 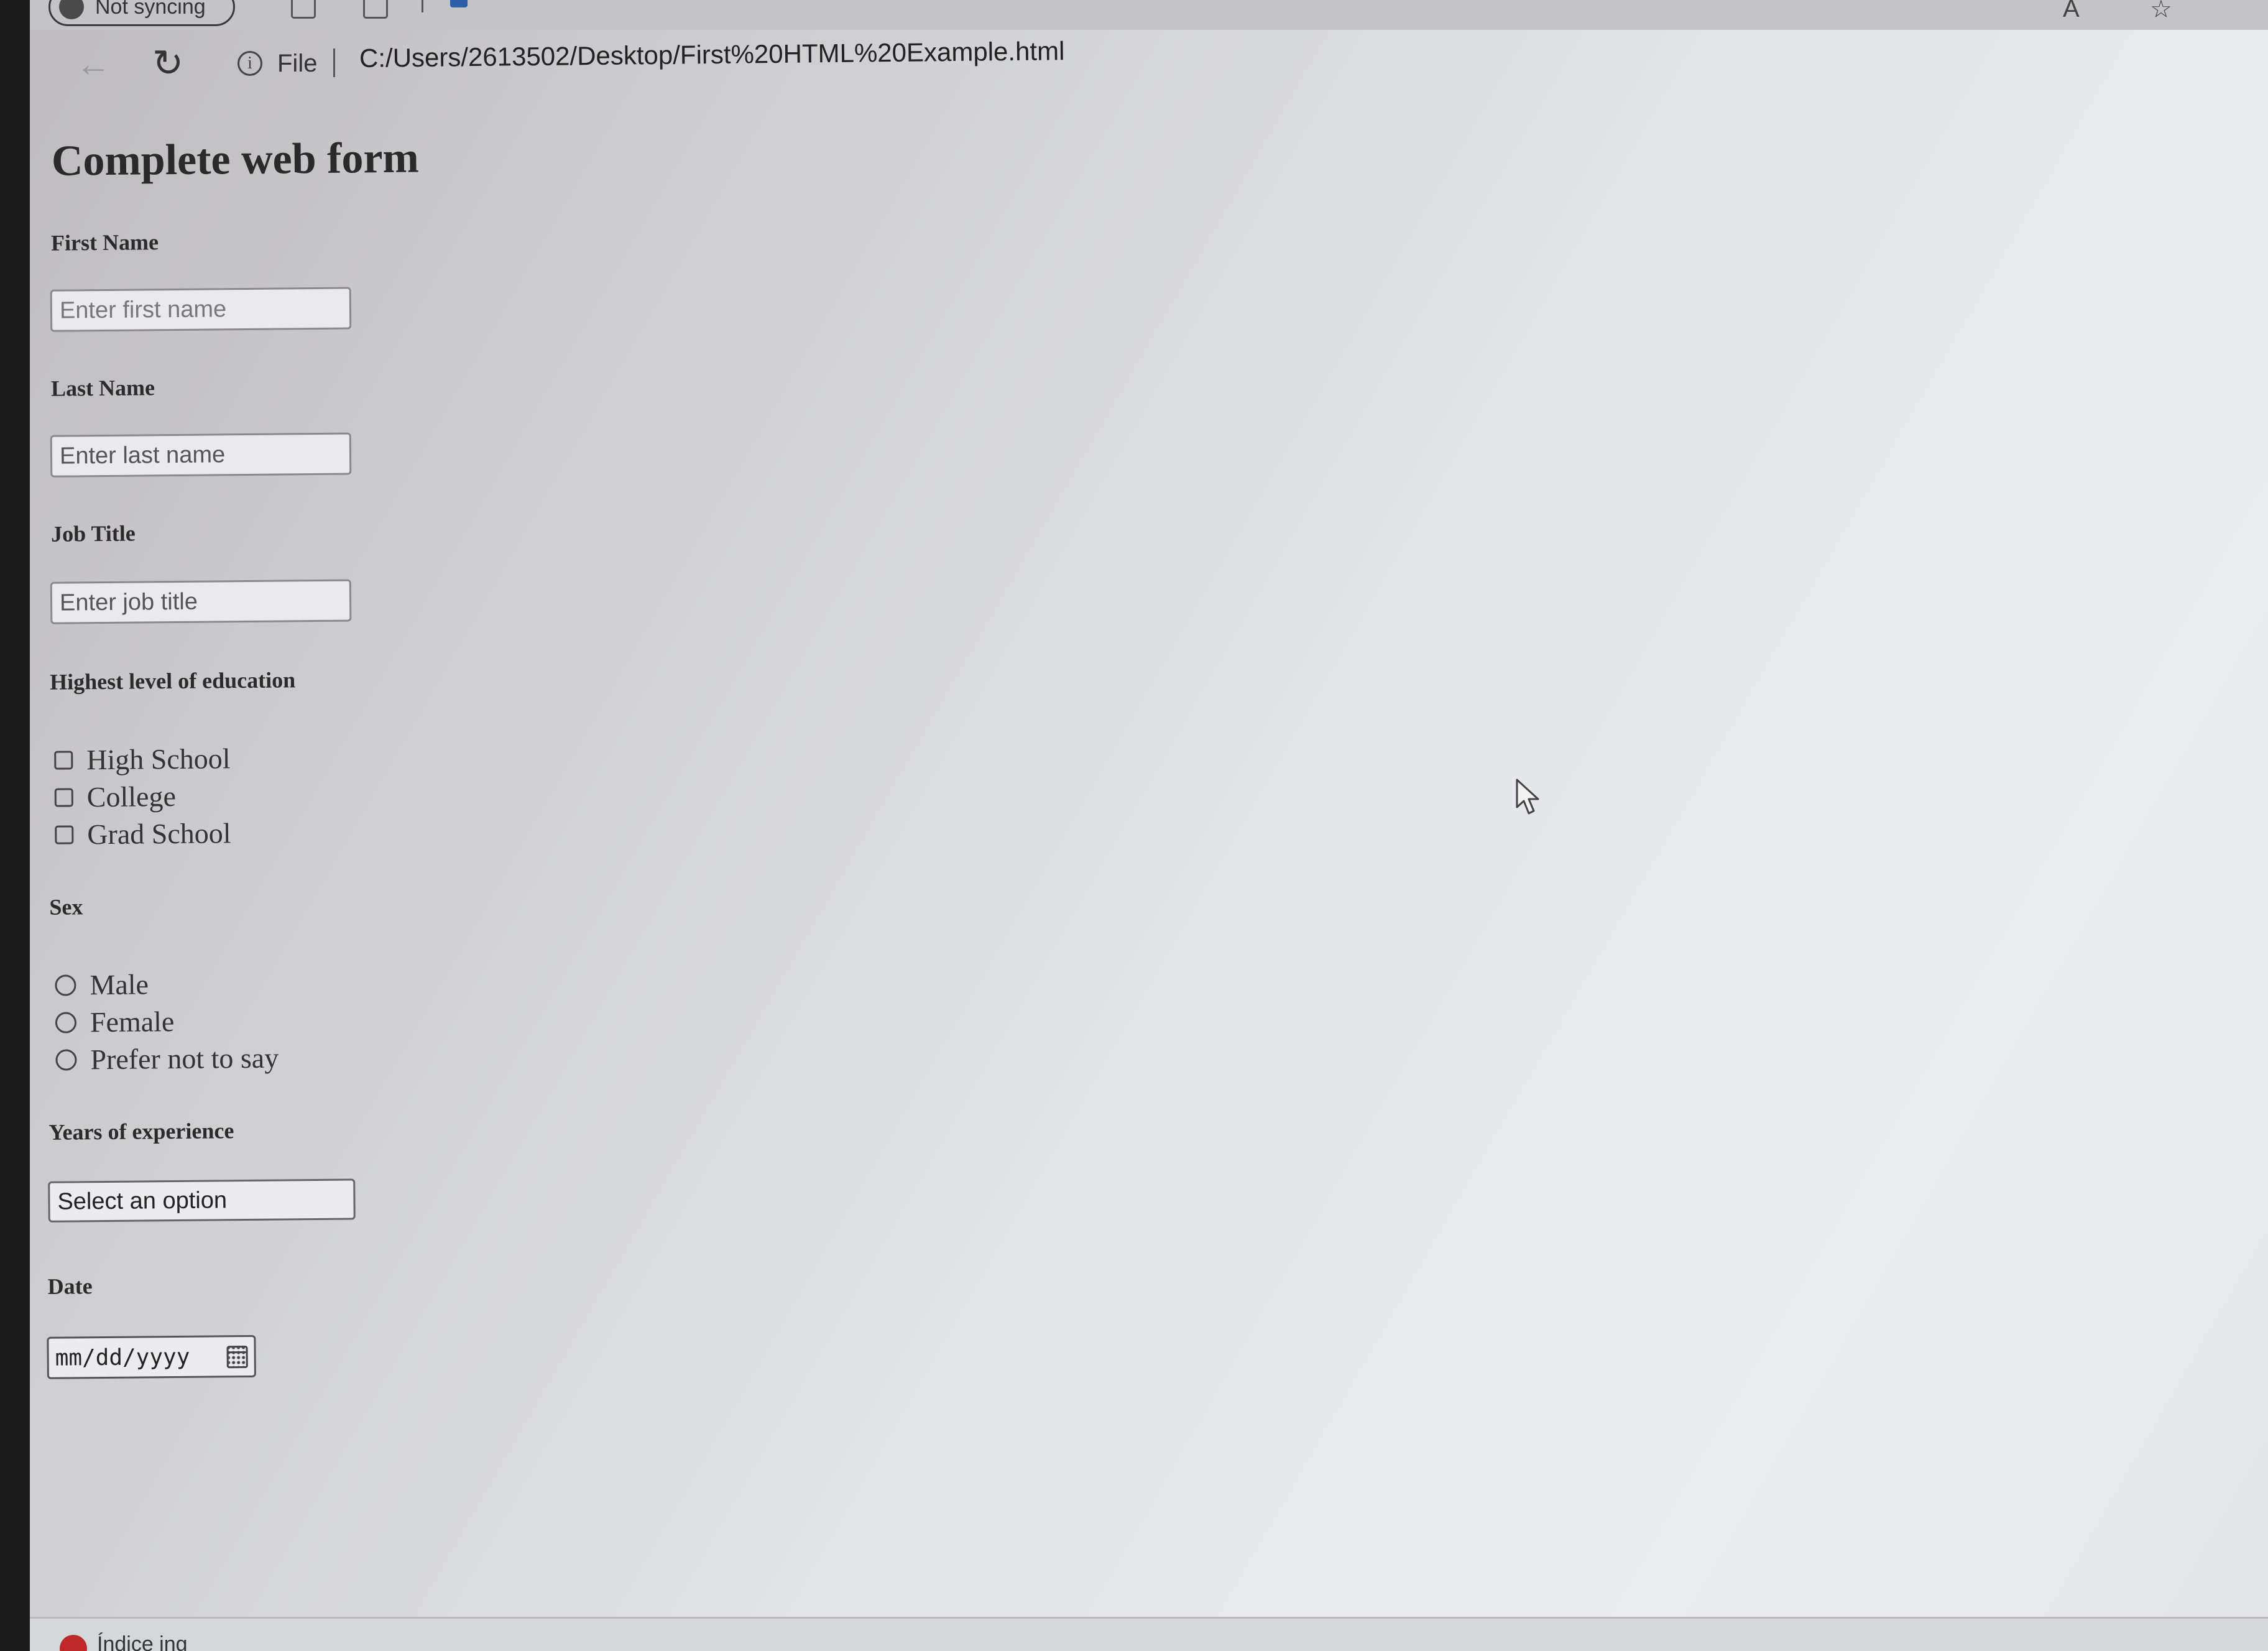 I want to click on calendar-icon, so click(x=237, y=1358).